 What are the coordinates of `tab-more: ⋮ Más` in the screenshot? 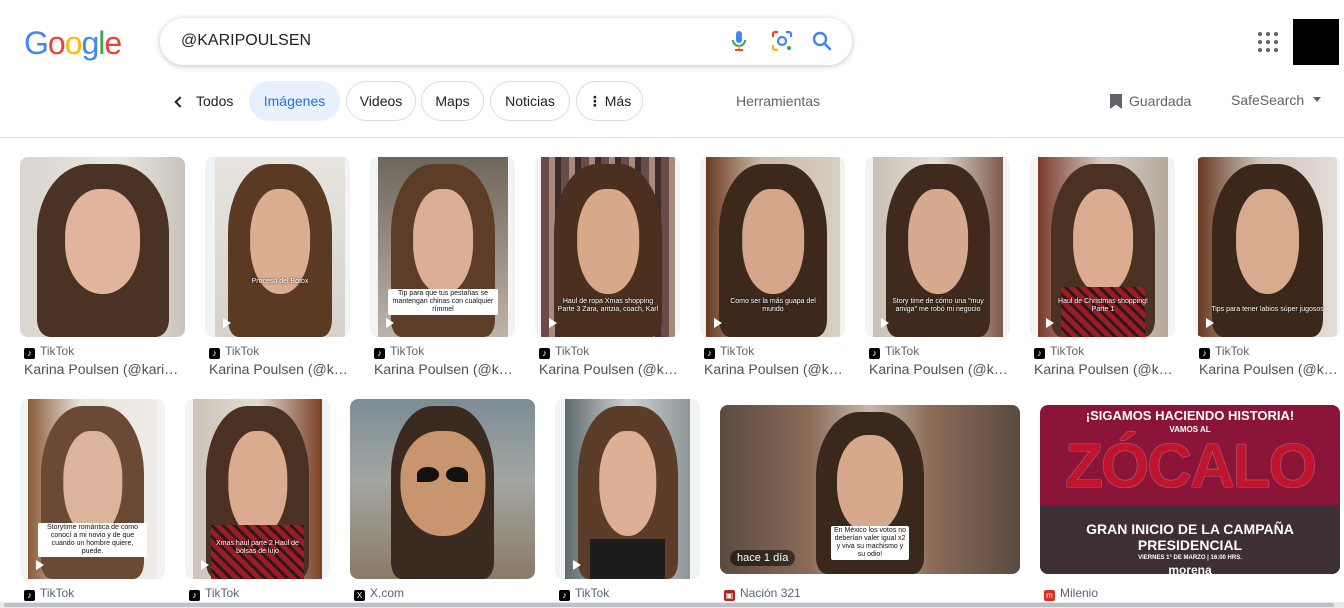 It's located at (609, 101).